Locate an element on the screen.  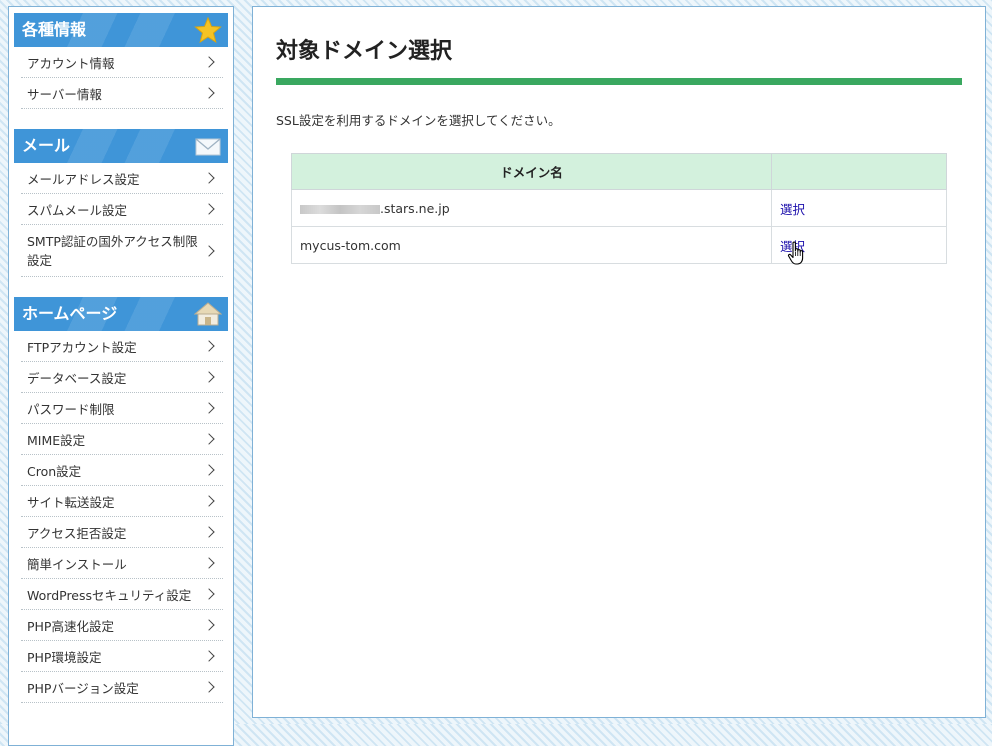
column-header-domain: ドメイン名 is located at coordinates (531, 171).